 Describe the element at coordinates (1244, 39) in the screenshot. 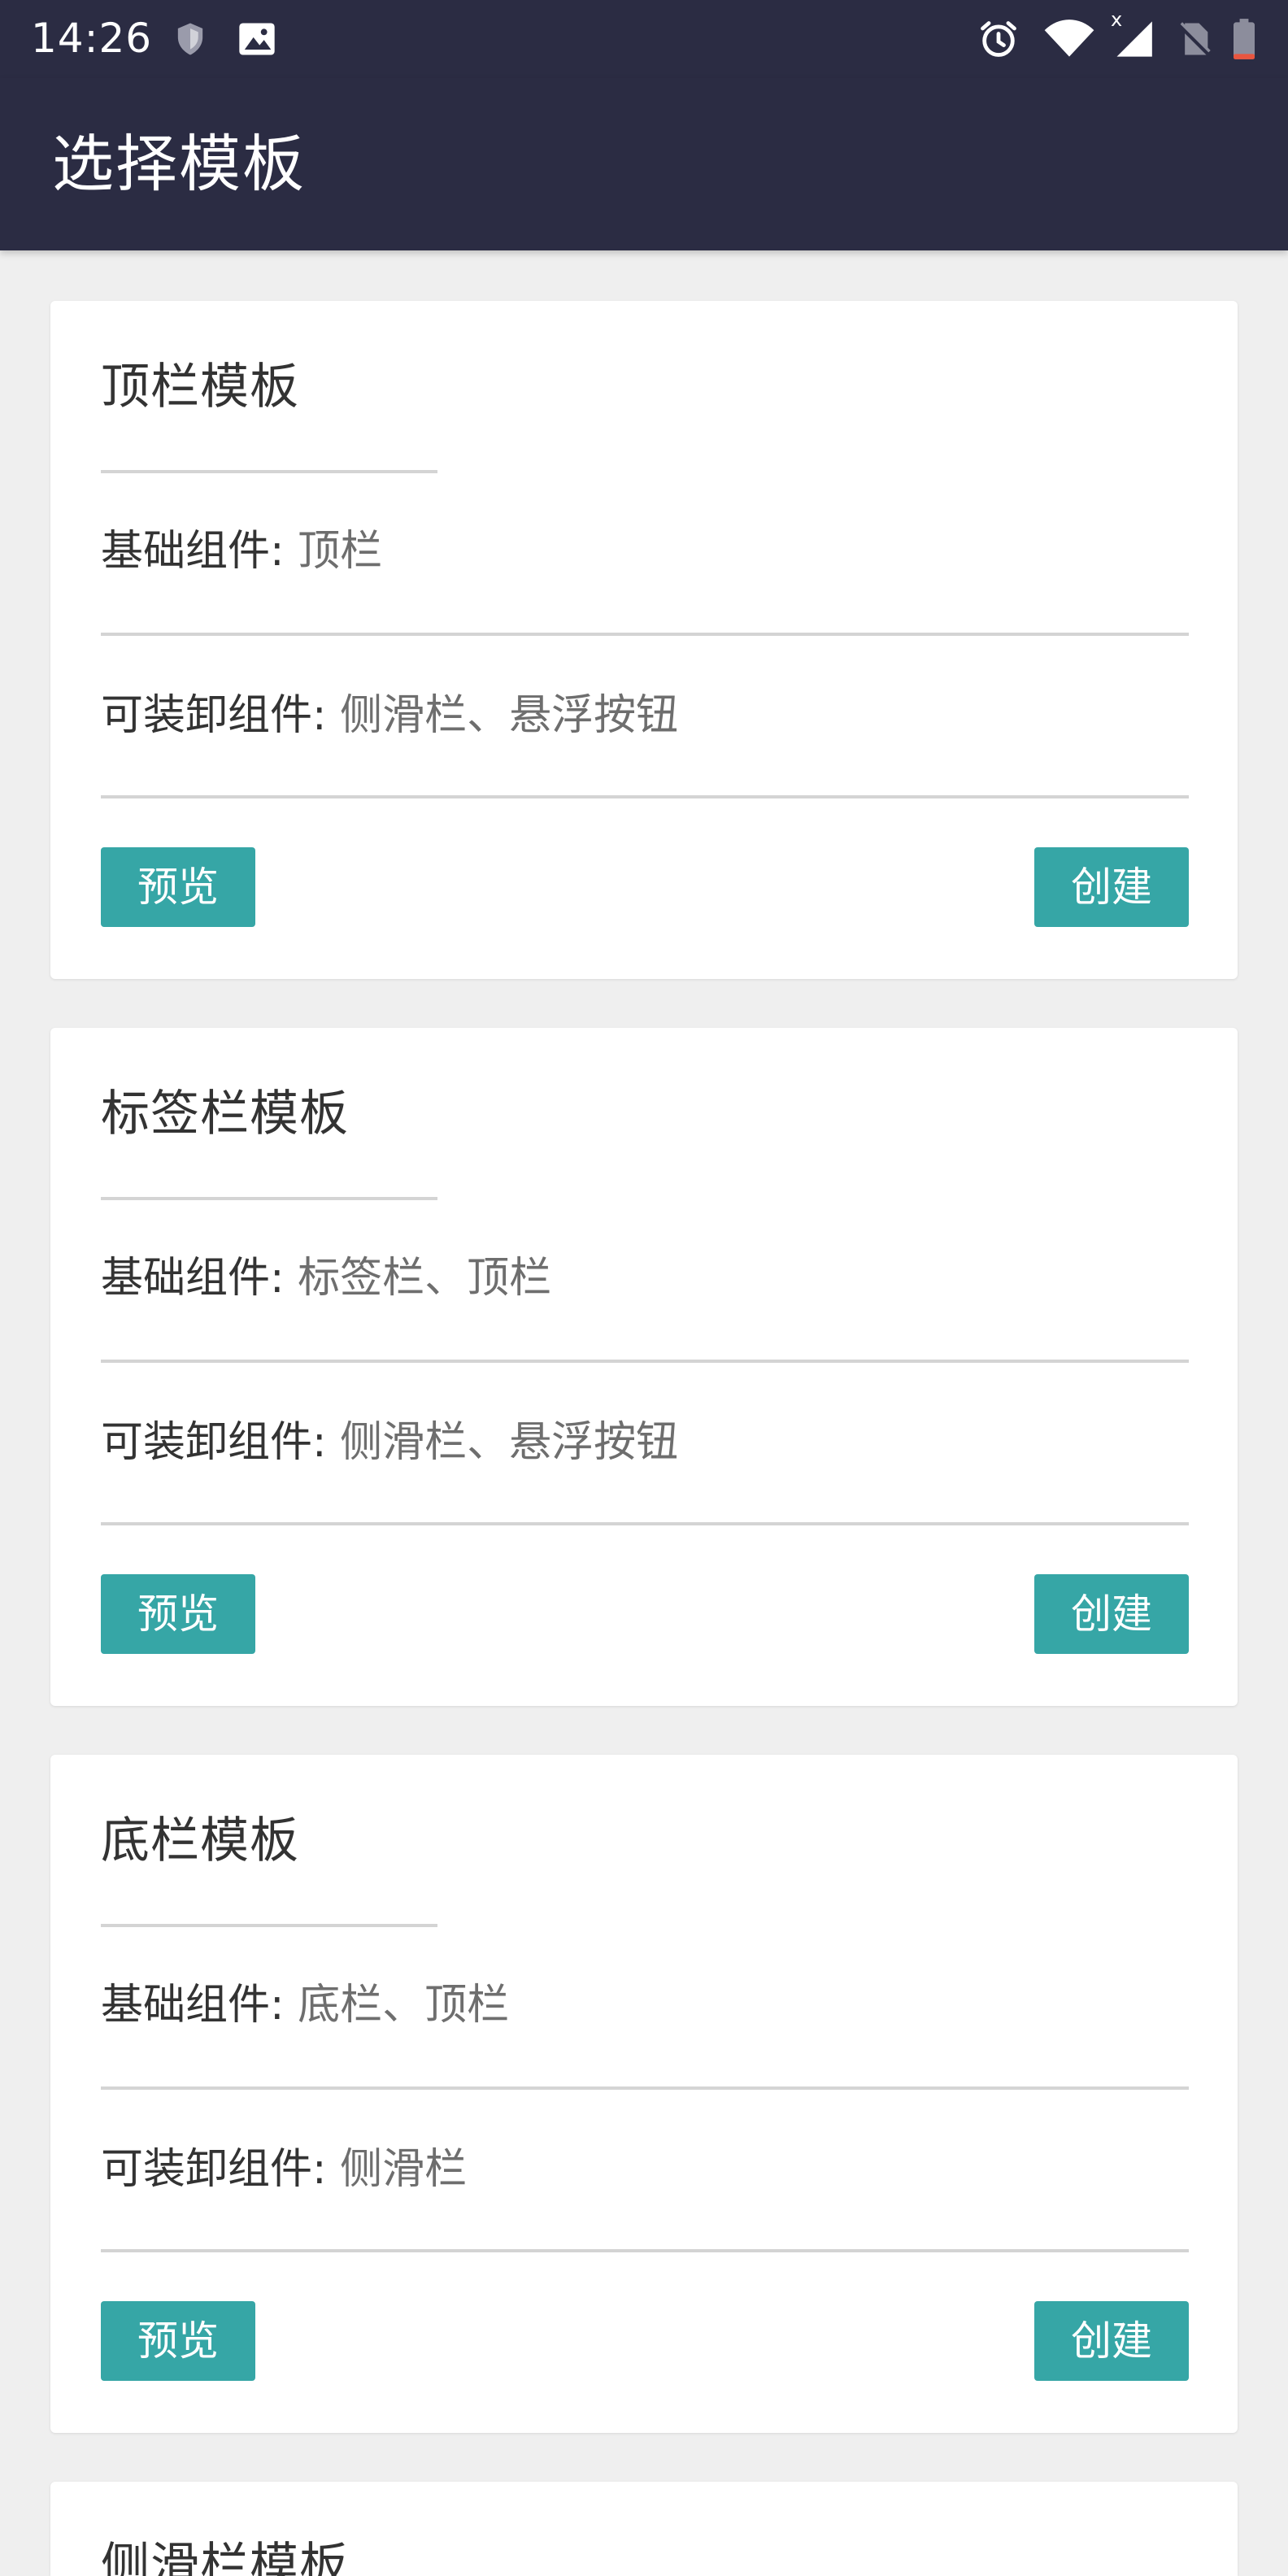

I see `battery-icon` at that location.